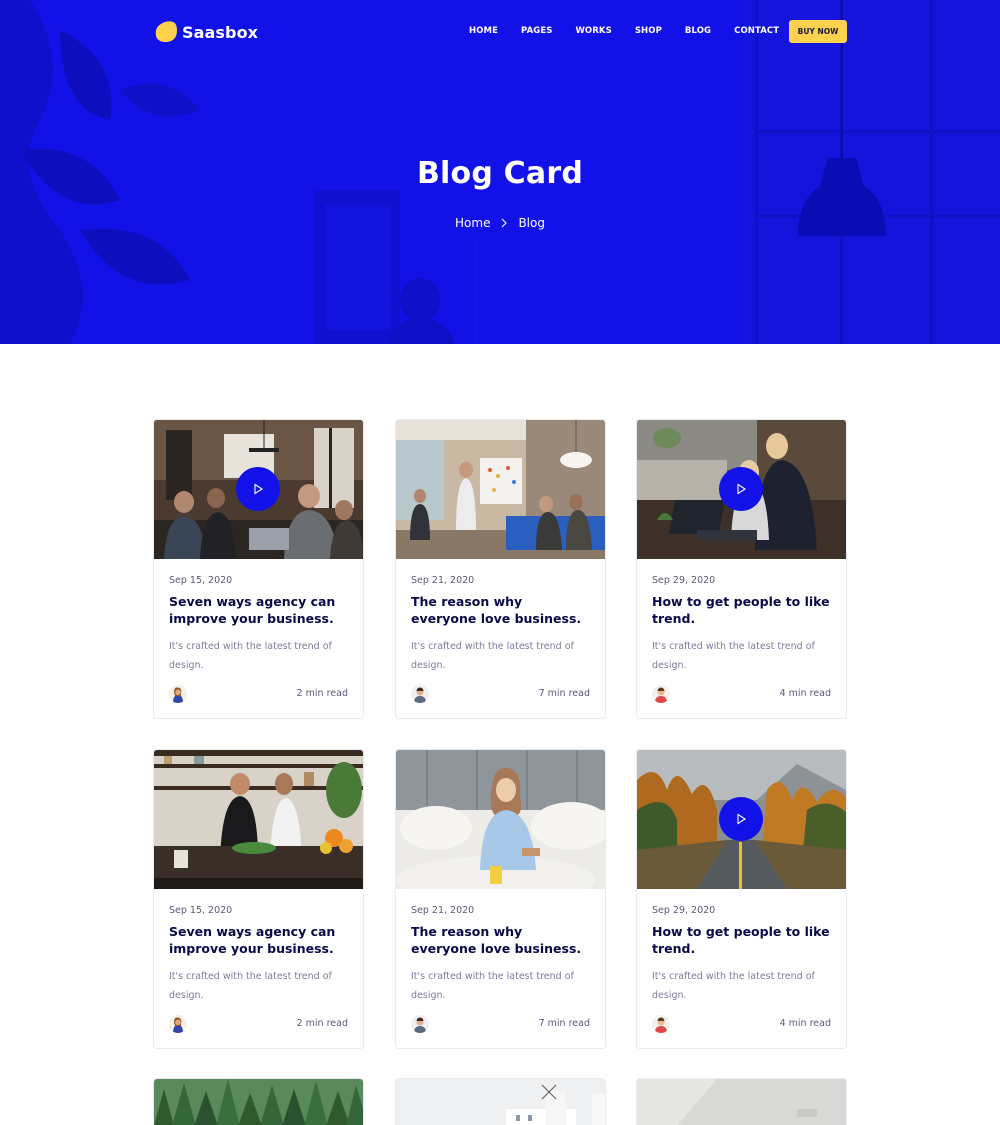 The image size is (1000, 1125). I want to click on breadcrumb-home: Home, so click(472, 223).